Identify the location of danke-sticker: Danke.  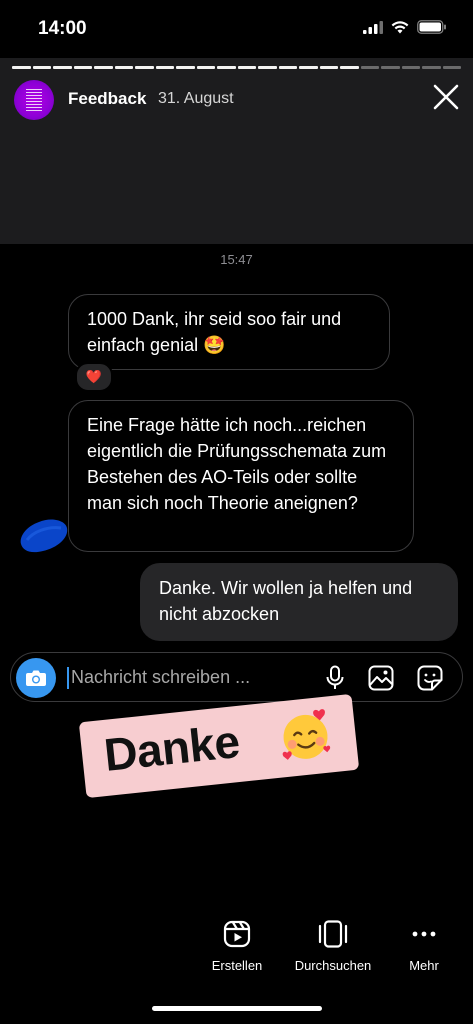
(219, 746).